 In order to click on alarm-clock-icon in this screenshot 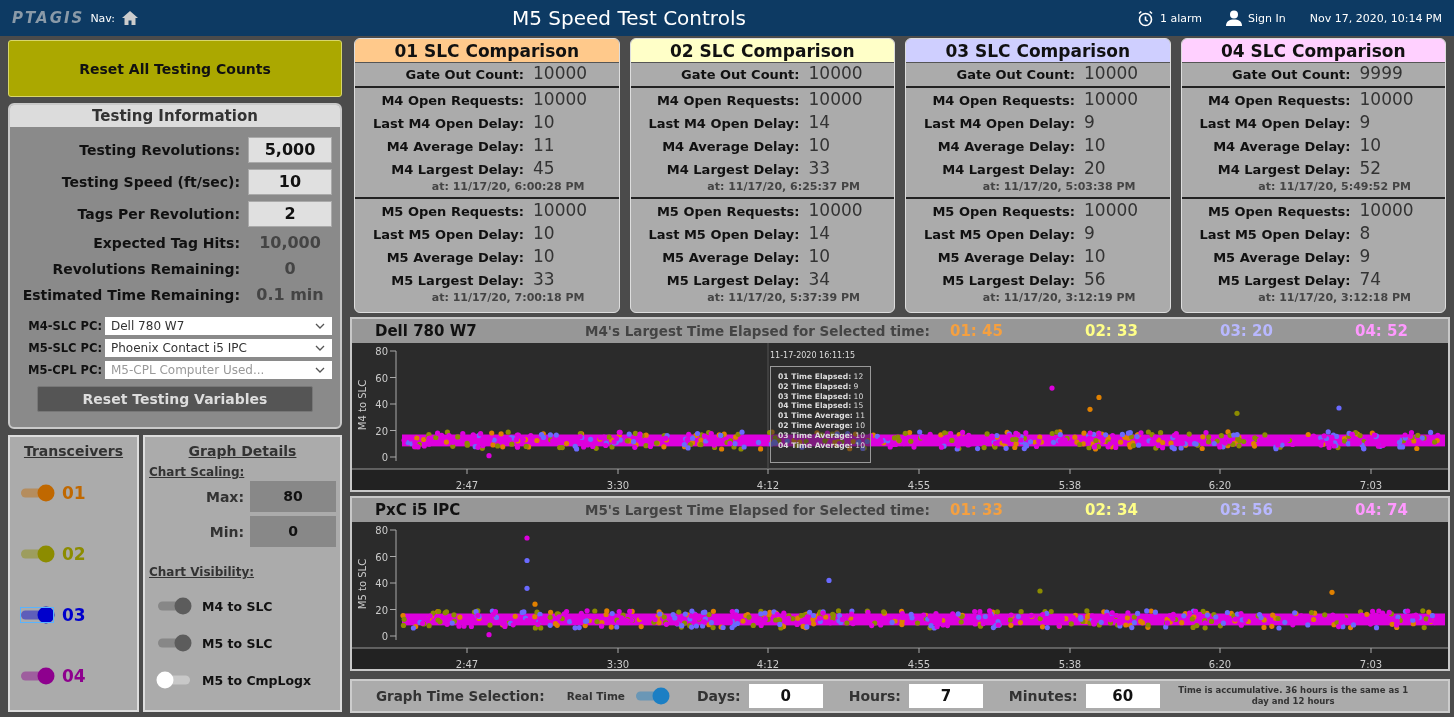, I will do `click(1145, 18)`.